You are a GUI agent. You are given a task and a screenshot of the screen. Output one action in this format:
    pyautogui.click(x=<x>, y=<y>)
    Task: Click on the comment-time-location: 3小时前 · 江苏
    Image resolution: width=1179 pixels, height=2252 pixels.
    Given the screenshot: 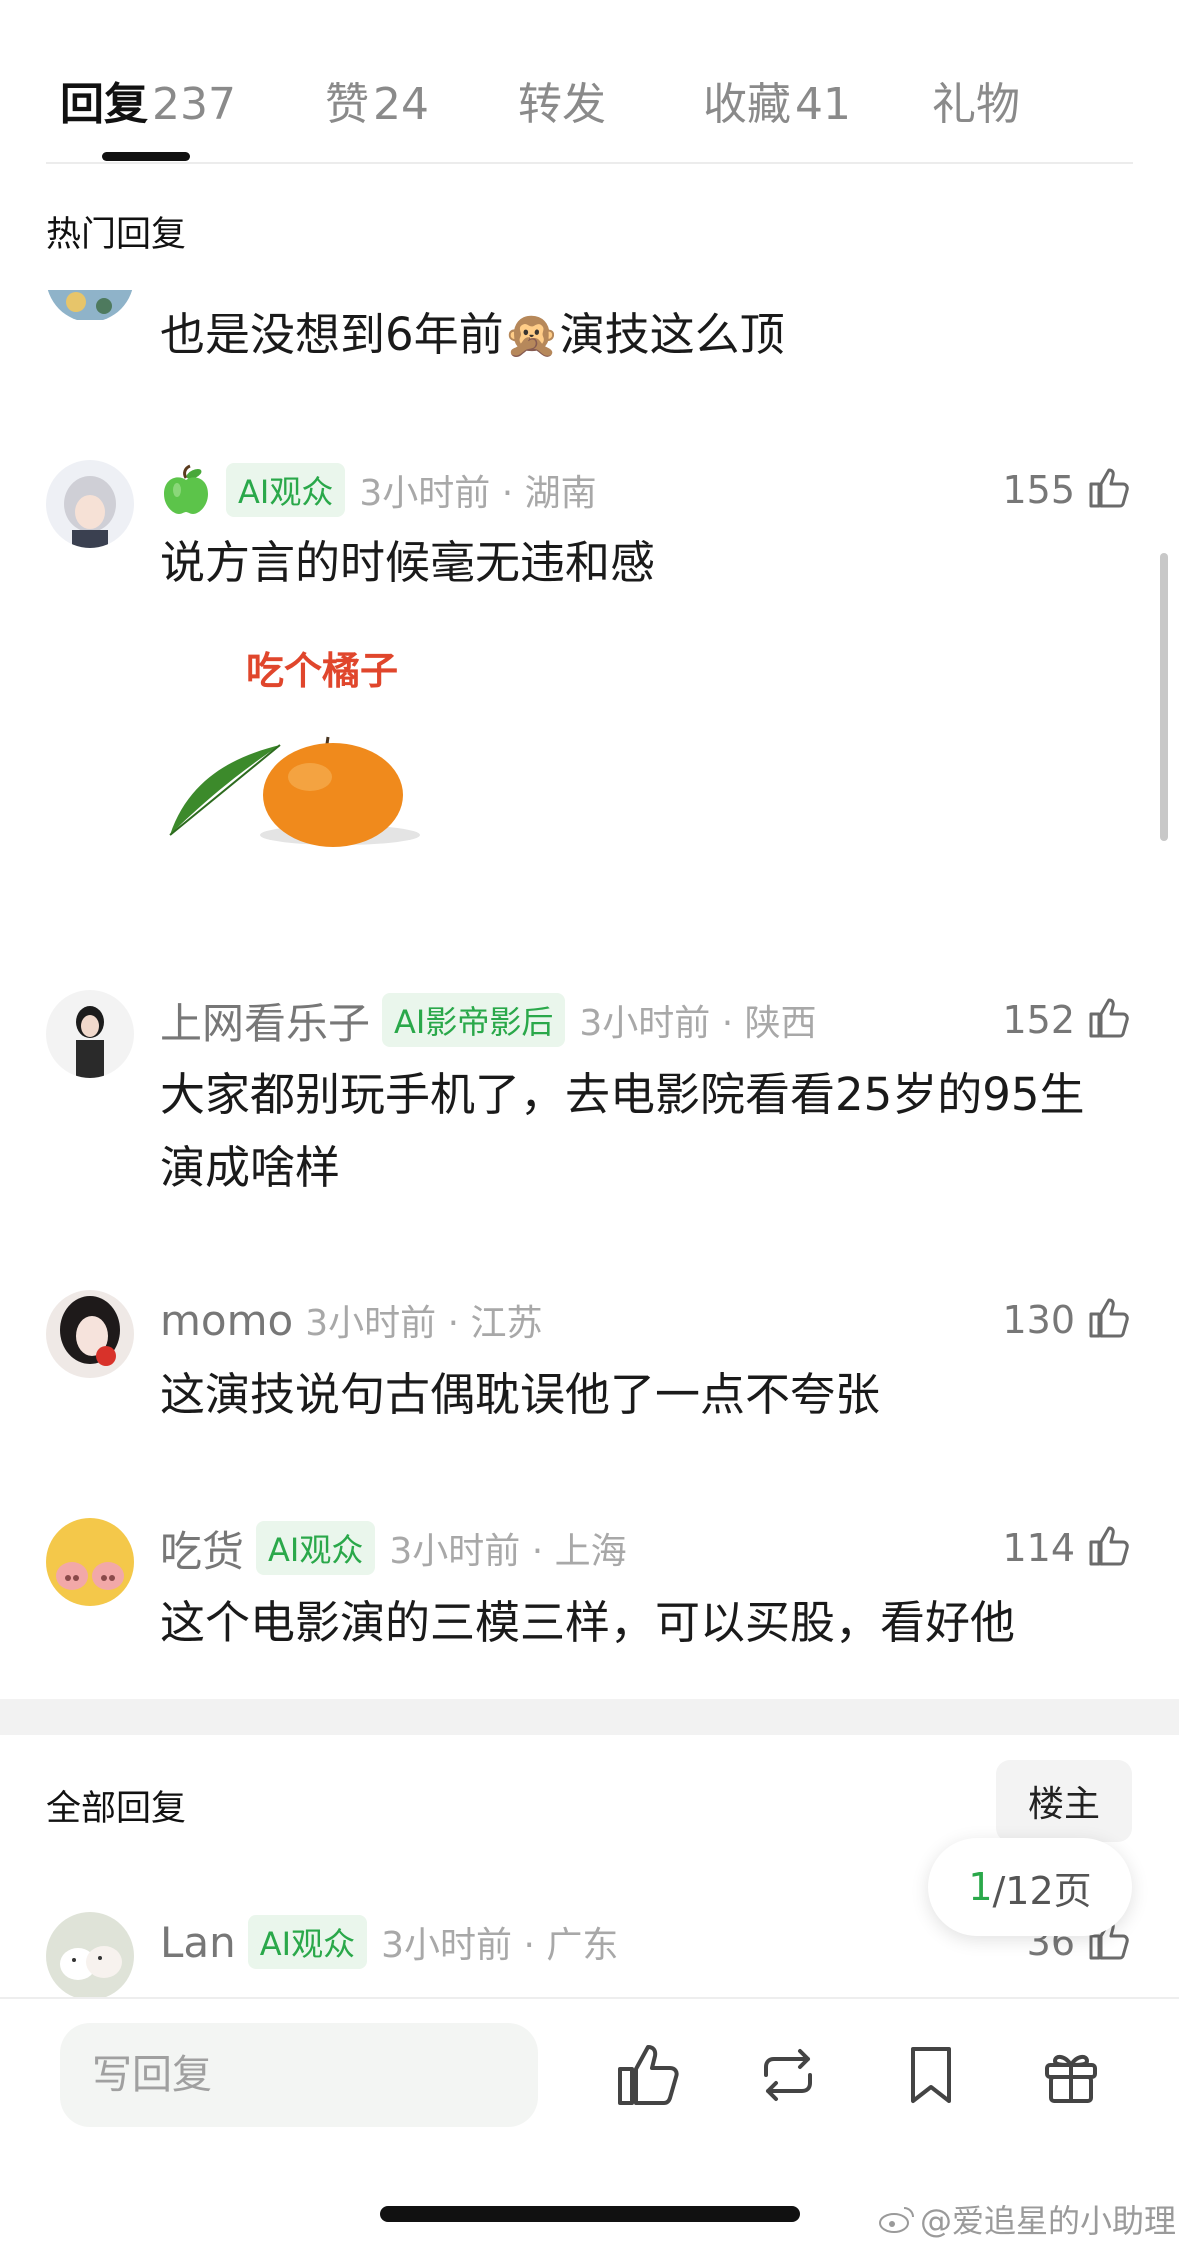 What is the action you would take?
    pyautogui.click(x=424, y=1323)
    